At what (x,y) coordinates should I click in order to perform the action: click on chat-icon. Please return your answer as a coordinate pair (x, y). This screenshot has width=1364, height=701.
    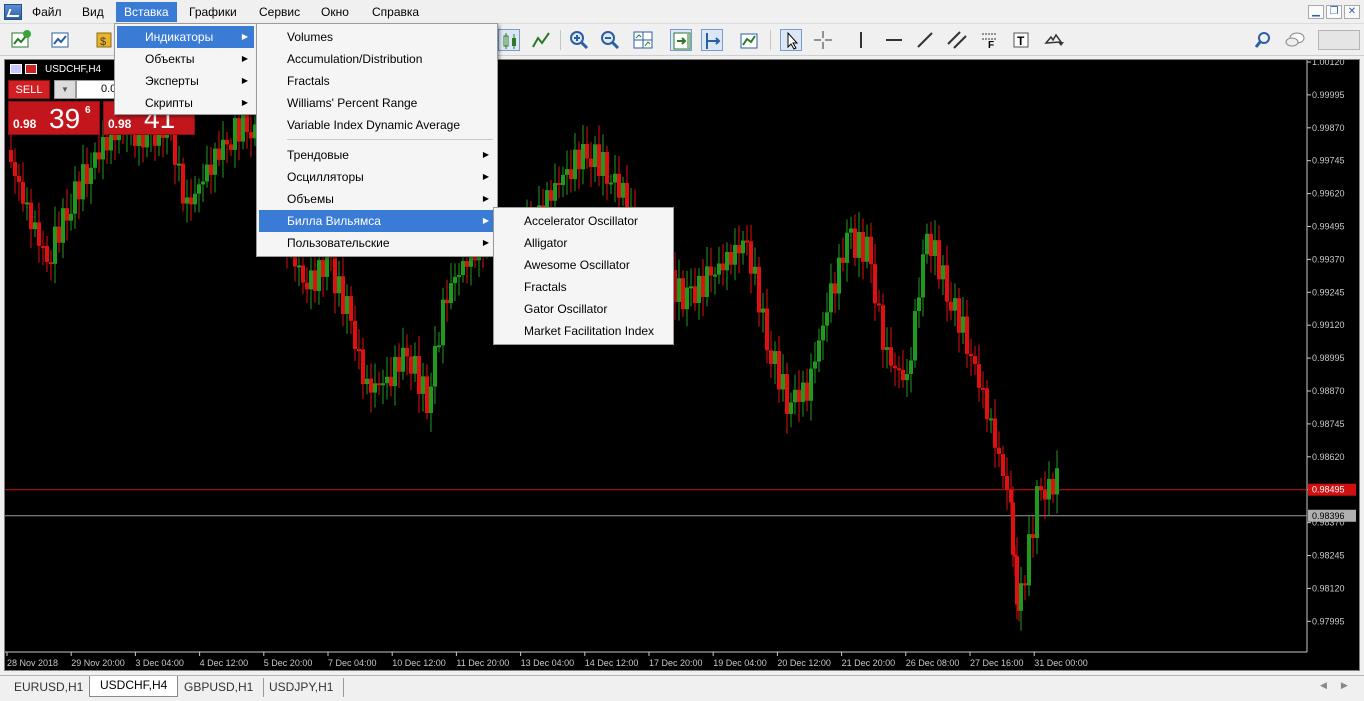
    Looking at the image, I should click on (1295, 40).